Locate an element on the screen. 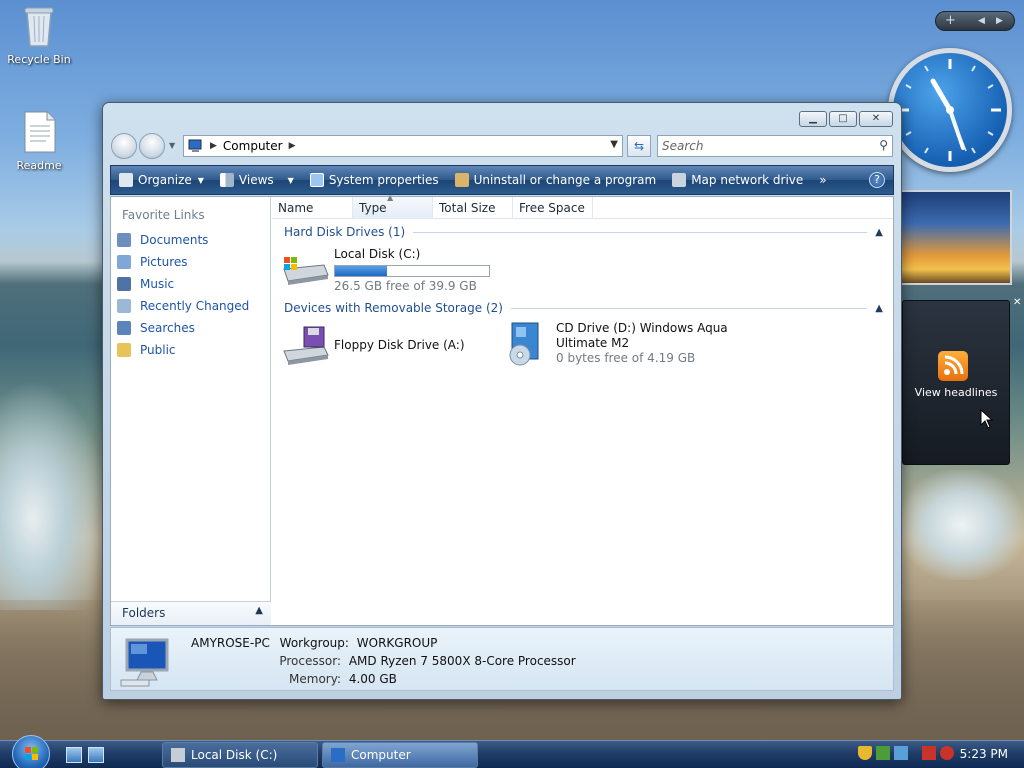 The height and width of the screenshot is (768, 1024). add-gadget-icon: + is located at coordinates (950, 20).